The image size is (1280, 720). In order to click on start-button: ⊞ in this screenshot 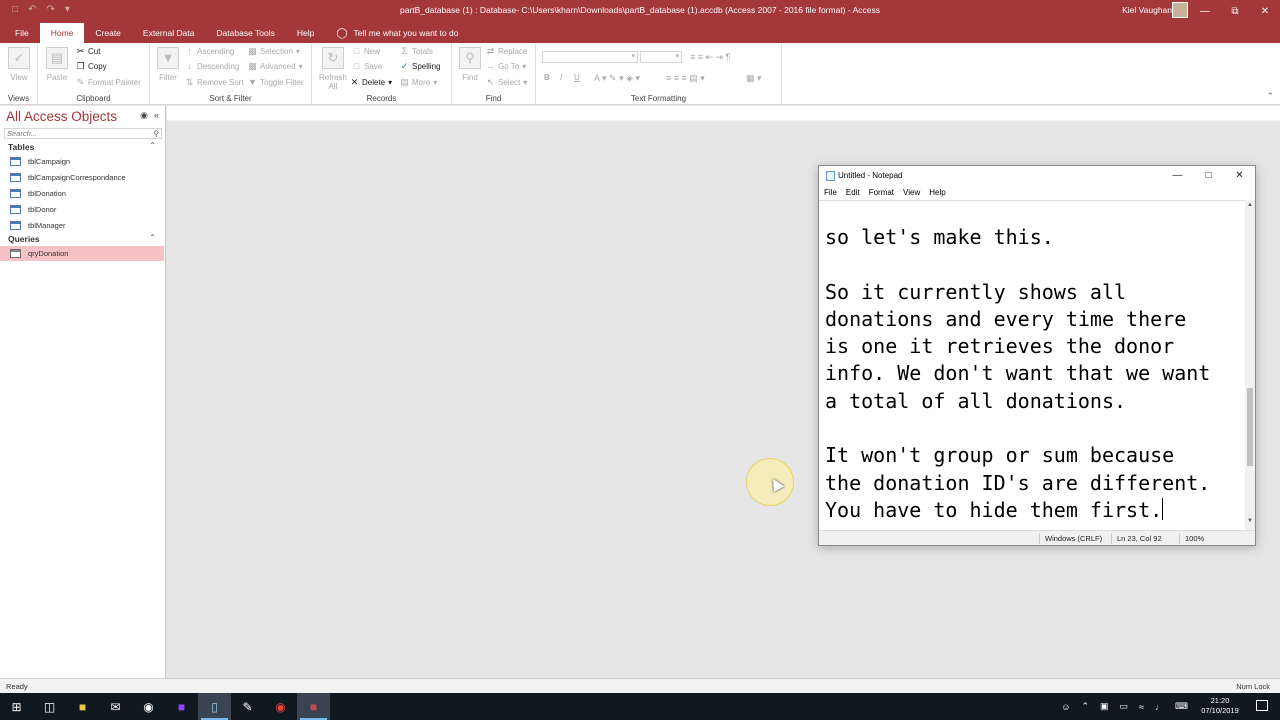, I will do `click(16, 706)`.